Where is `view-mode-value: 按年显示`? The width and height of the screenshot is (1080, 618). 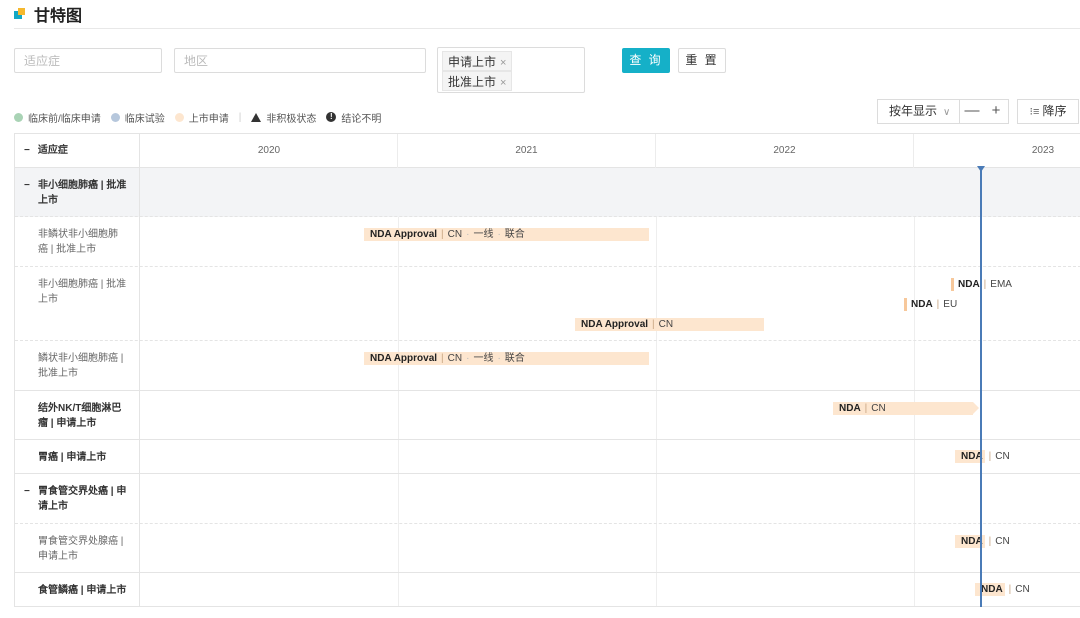
view-mode-value: 按年显示 is located at coordinates (913, 111).